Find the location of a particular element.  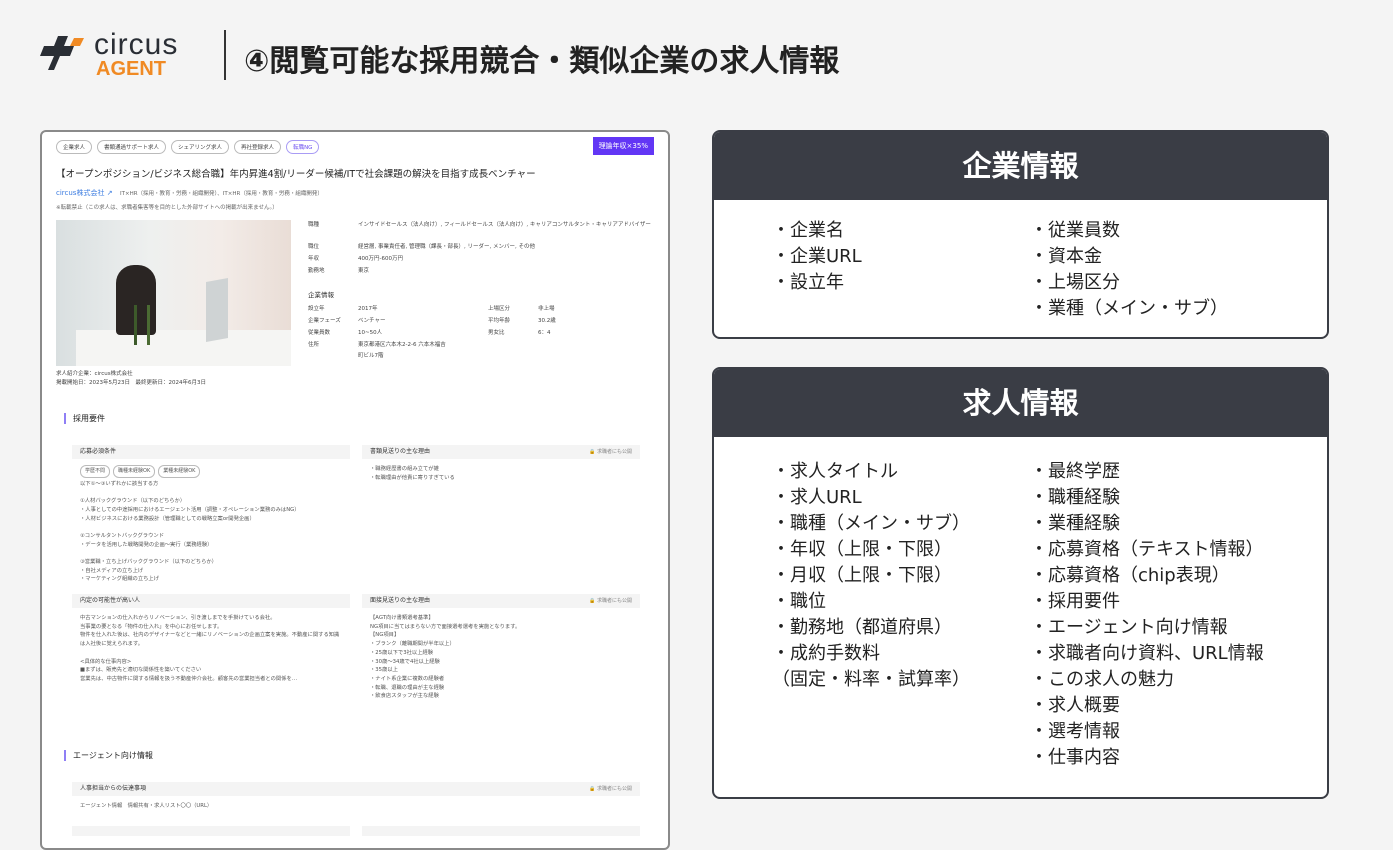

field-item: ・この求人の魅力 is located at coordinates (1102, 679).